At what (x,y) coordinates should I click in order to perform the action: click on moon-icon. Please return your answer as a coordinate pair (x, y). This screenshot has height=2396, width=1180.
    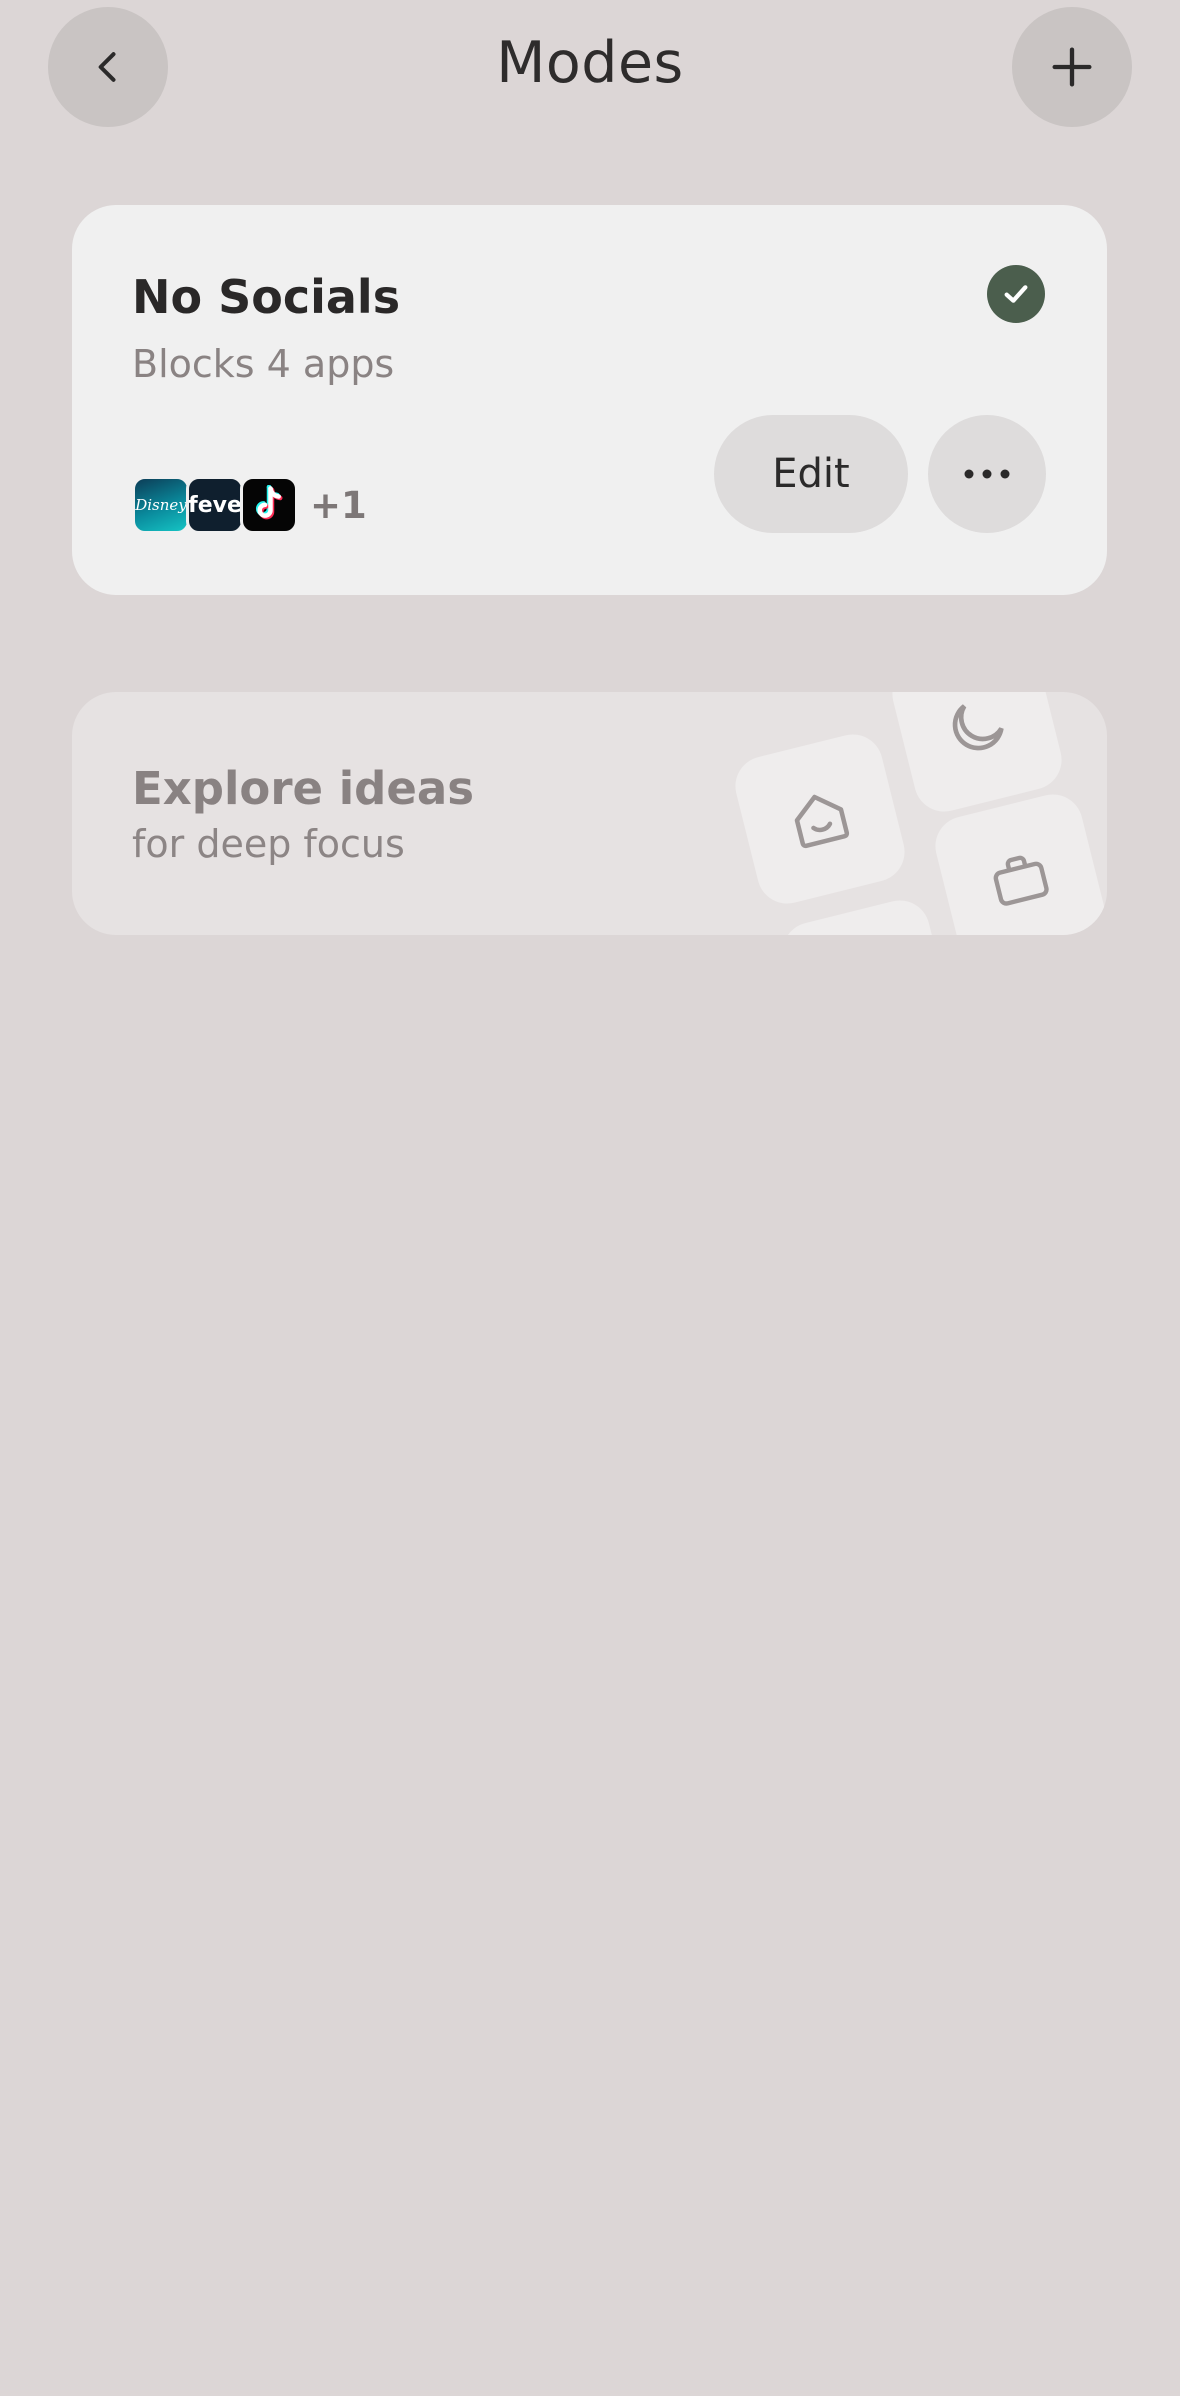
    Looking at the image, I should click on (978, 727).